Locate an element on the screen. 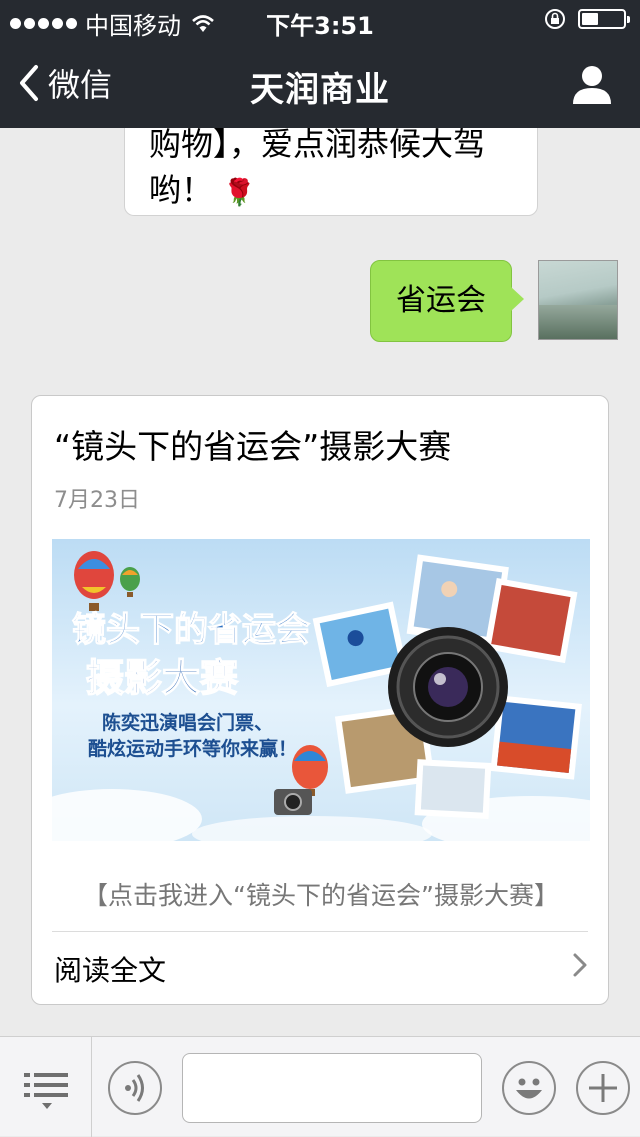  voice-button is located at coordinates (135, 1088).